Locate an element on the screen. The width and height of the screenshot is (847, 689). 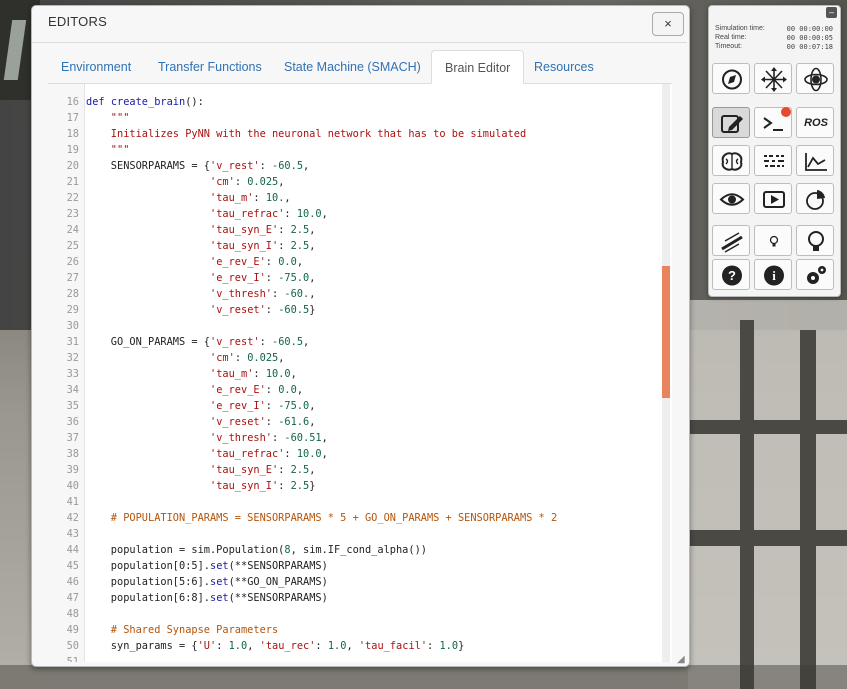
tab-environment: Environment is located at coordinates (96, 66).